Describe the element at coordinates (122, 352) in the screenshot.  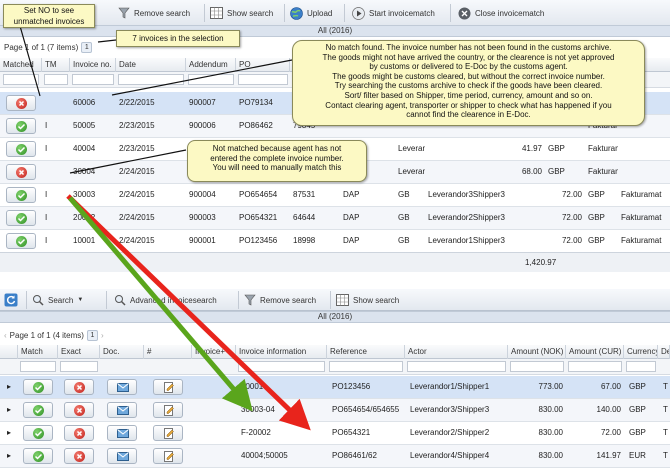
I see `col-doc: Doc.` at that location.